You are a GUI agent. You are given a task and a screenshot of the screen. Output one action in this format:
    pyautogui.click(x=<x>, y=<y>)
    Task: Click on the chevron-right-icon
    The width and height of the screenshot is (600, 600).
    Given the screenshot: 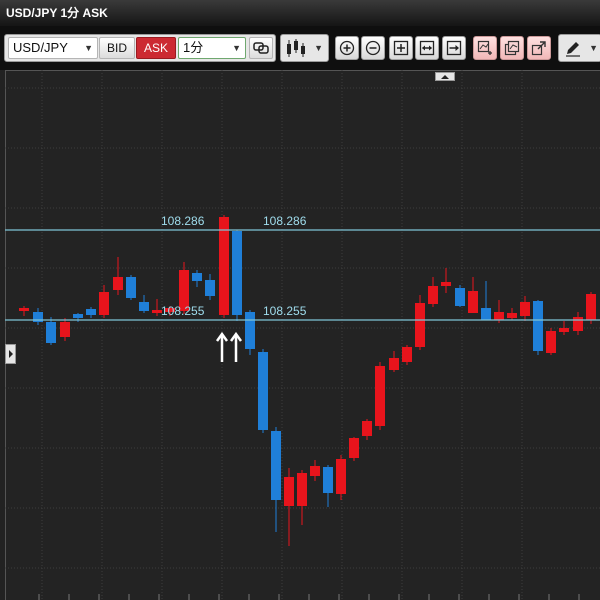 What is the action you would take?
    pyautogui.click(x=10, y=354)
    